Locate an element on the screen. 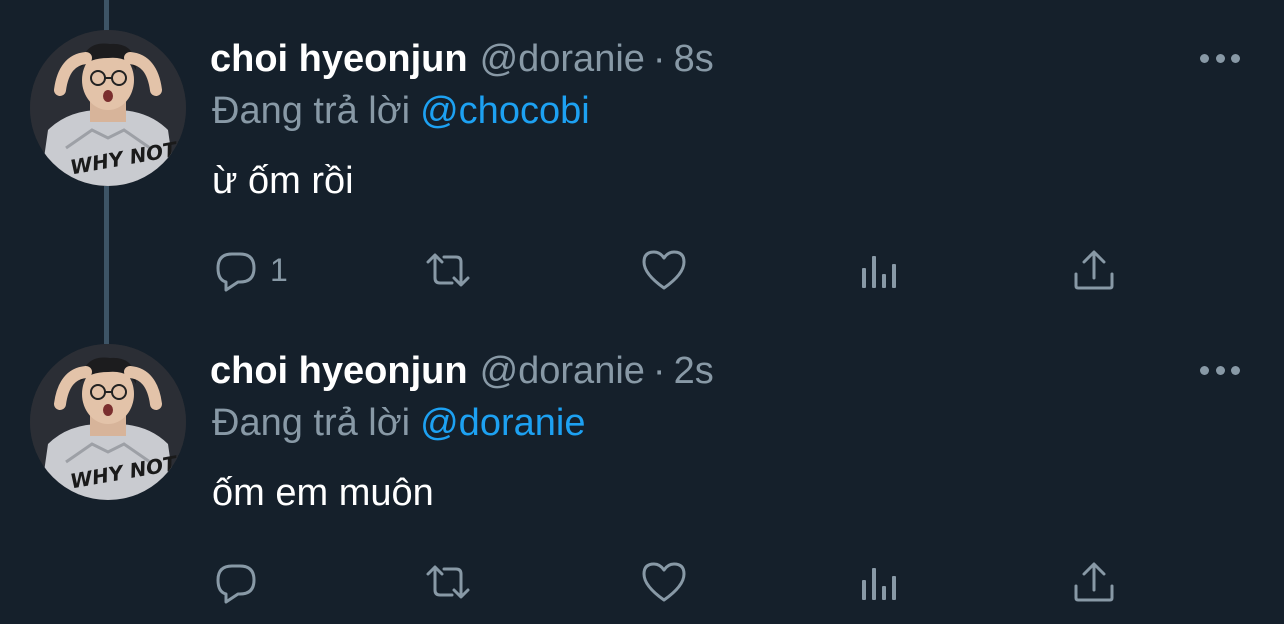 This screenshot has width=1284, height=624. mention-link: @chocobi is located at coordinates (505, 111).